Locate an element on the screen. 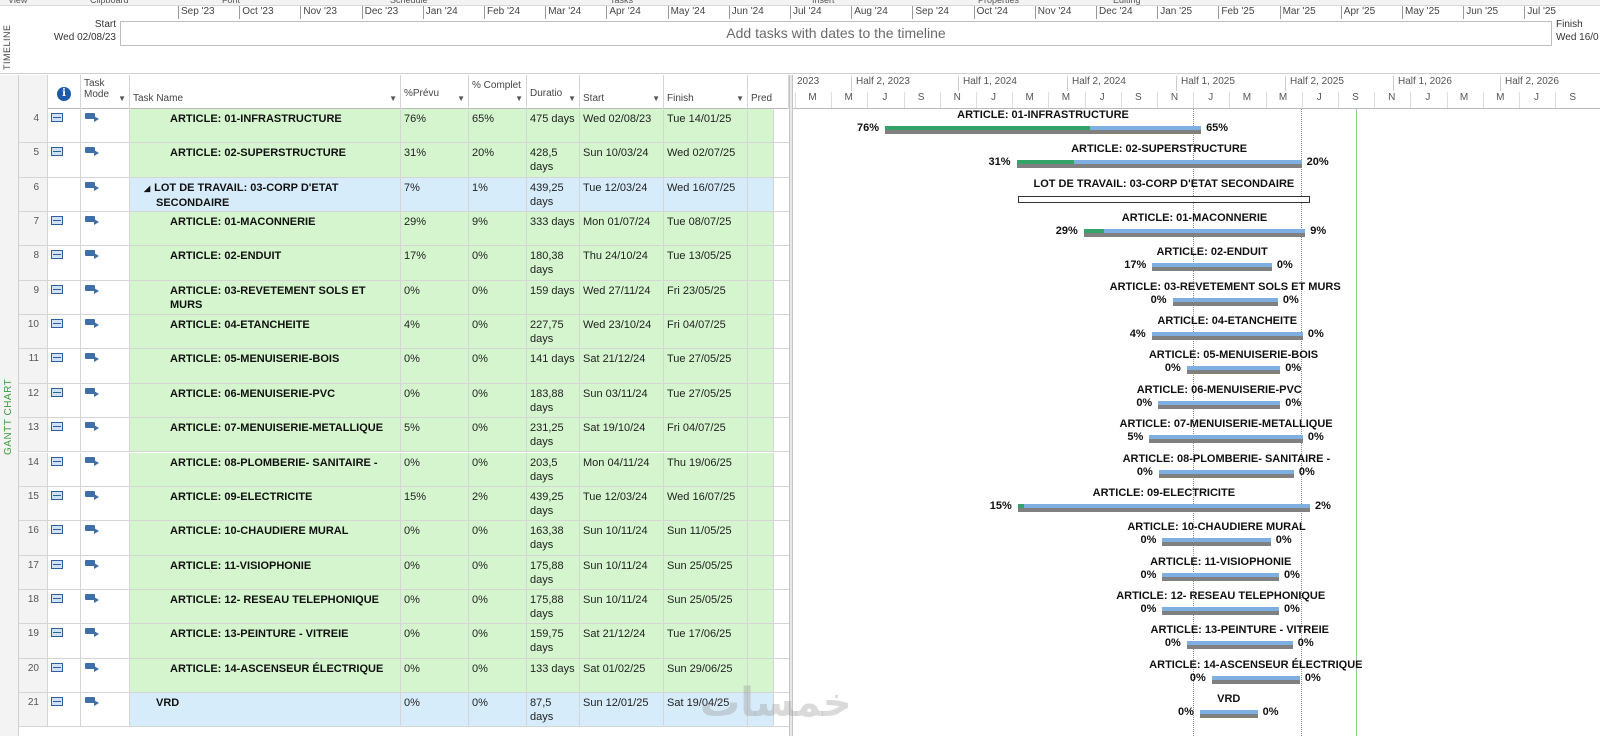 The image size is (1600, 736). finish-cell: Sun 25/05/25 is located at coordinates (706, 606).